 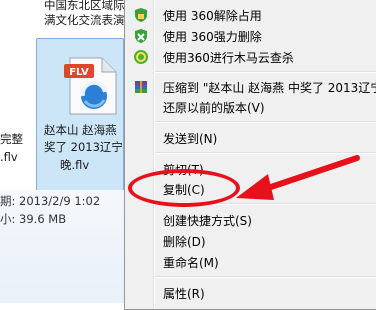 What do you see at coordinates (84, 20) in the screenshot?
I see `top-folder-label-line2: 满文化交流表演` at bounding box center [84, 20].